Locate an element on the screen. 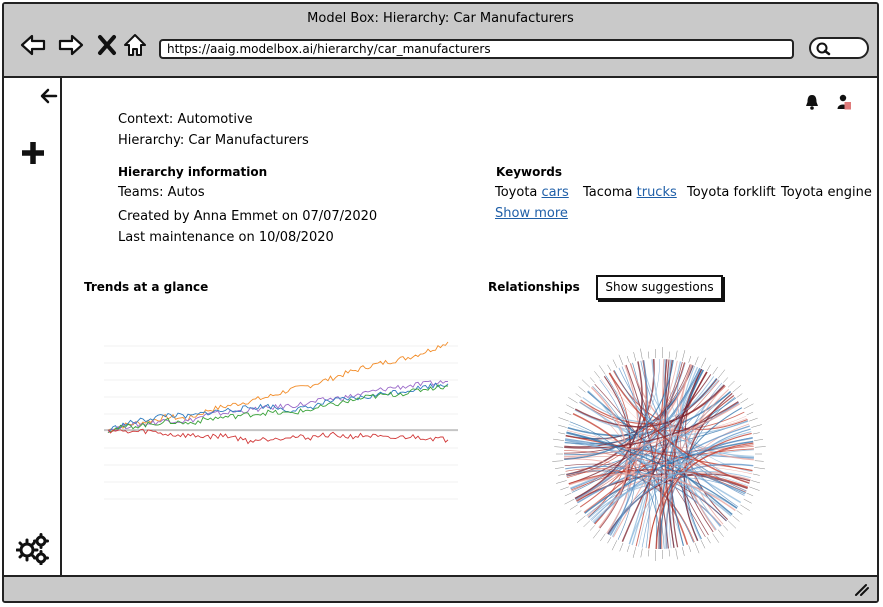 This screenshot has height=607, width=883. chord-links is located at coordinates (659, 454).